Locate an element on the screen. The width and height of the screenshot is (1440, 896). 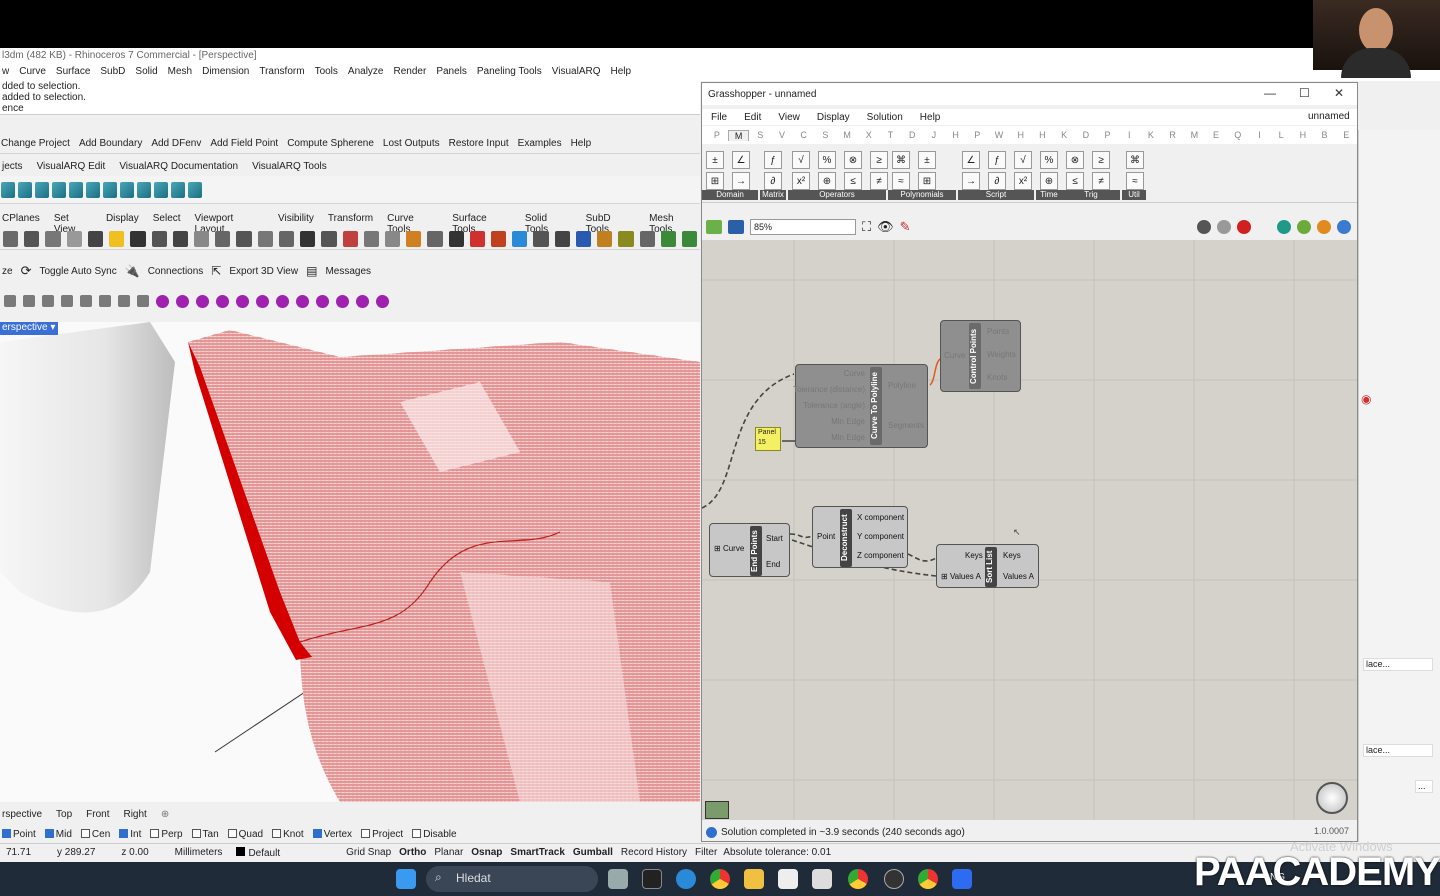
toolbar-tab: Set View is located at coordinates (73, 224).